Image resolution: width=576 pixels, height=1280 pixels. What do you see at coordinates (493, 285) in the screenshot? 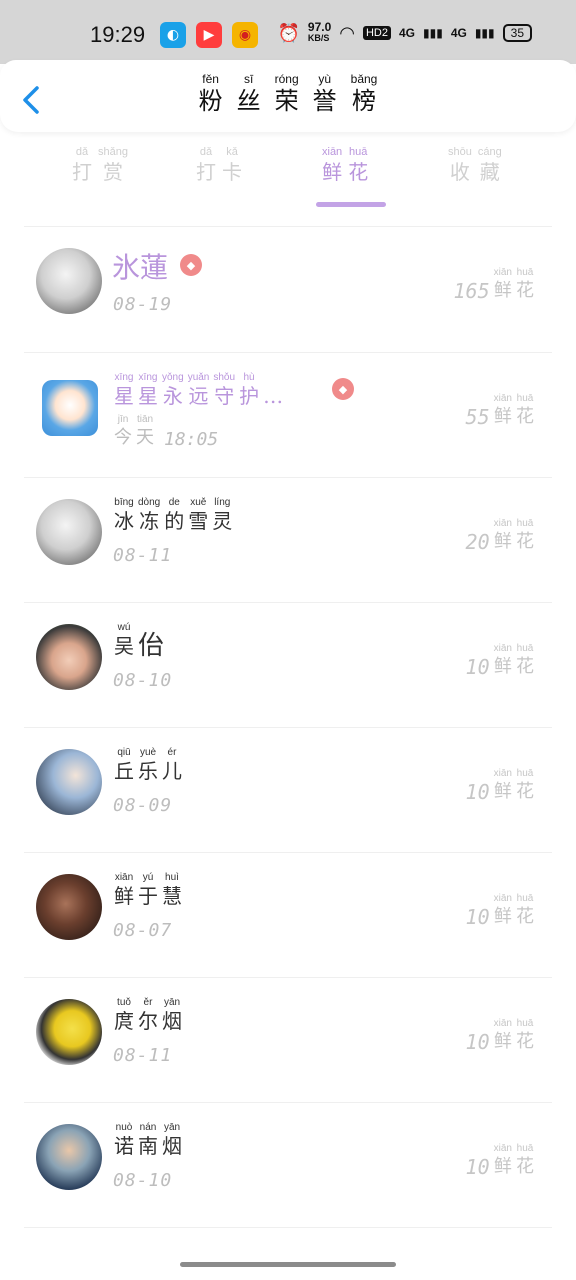
I see `flower-count: 165 xiān 鲜 huā 花` at bounding box center [493, 285].